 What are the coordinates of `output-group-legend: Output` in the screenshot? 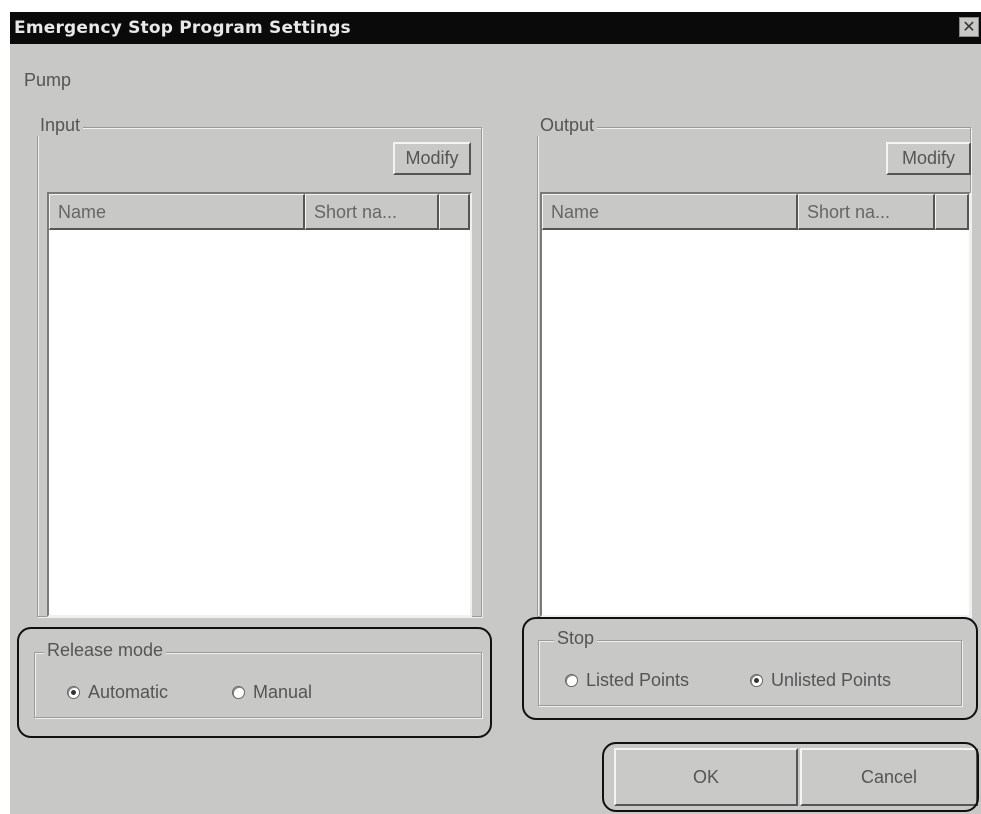 It's located at (567, 125).